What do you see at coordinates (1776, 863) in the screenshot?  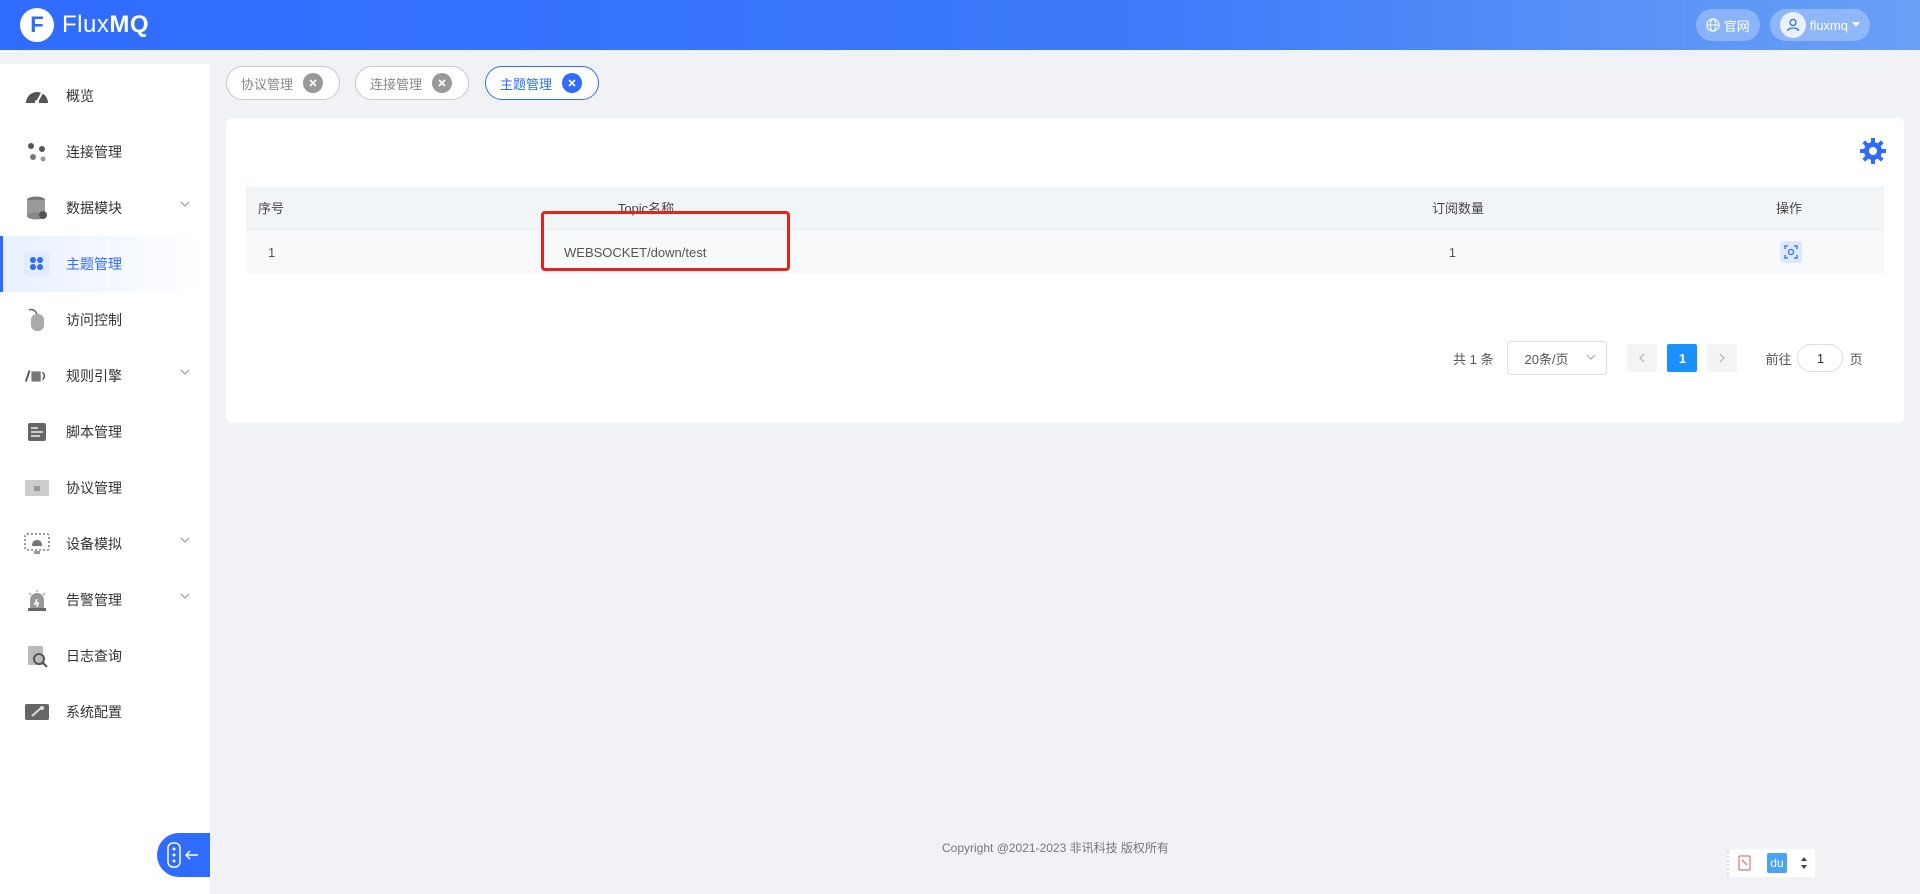 I see `du-button: du` at bounding box center [1776, 863].